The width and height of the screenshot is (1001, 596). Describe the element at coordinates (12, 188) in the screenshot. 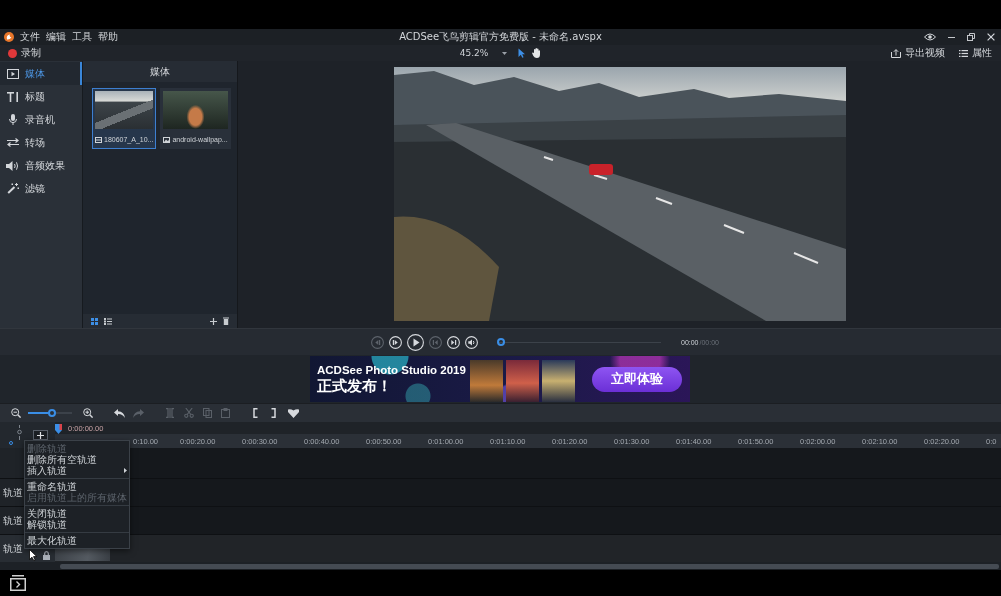

I see `magic-wand-icon` at that location.